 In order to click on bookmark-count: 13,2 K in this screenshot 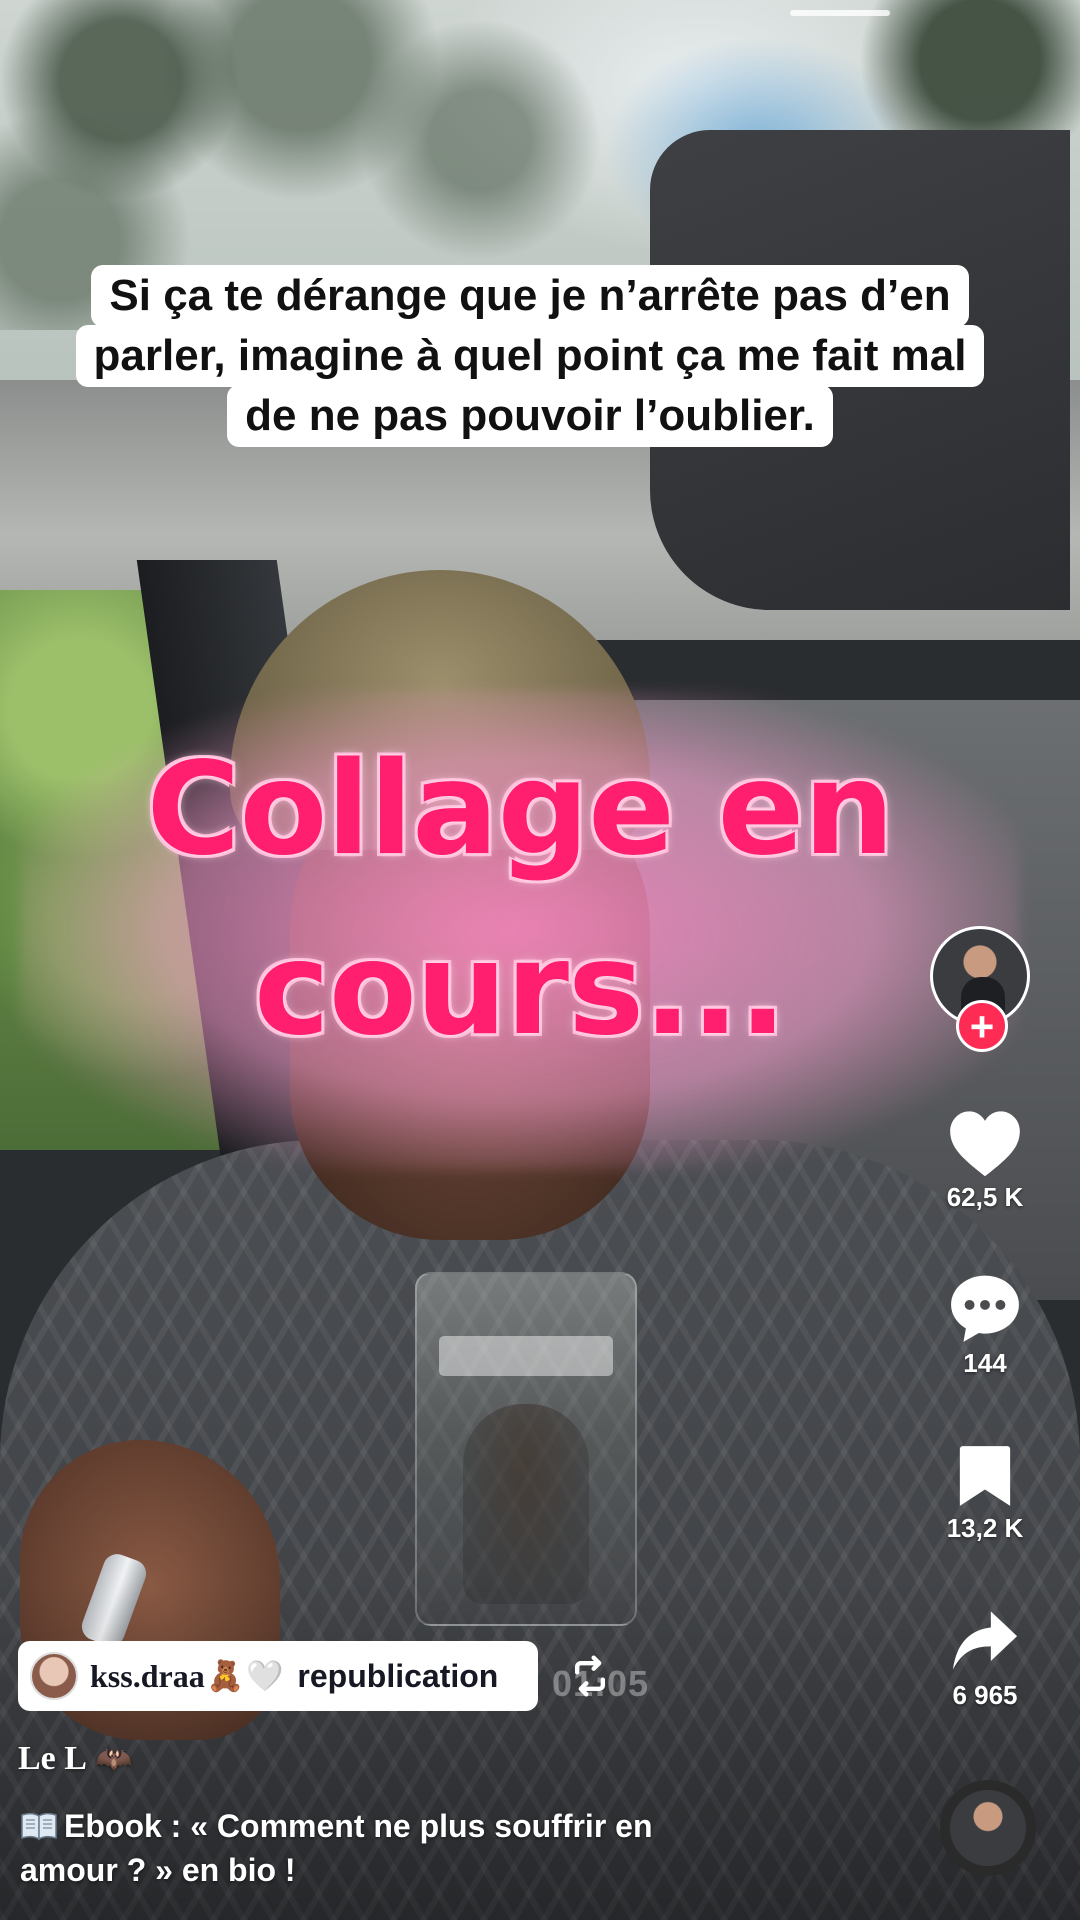, I will do `click(985, 1528)`.